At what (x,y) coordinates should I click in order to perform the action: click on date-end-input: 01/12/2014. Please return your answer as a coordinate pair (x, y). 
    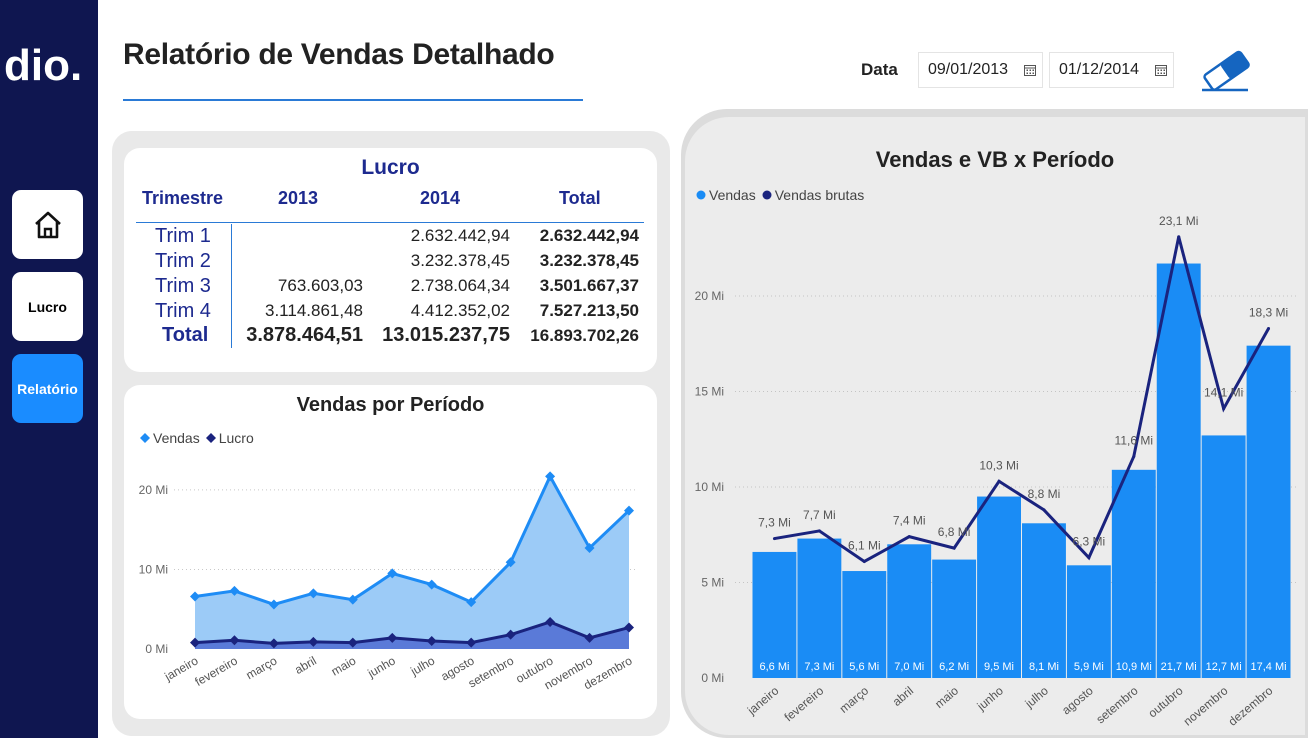
    Looking at the image, I should click on (1111, 70).